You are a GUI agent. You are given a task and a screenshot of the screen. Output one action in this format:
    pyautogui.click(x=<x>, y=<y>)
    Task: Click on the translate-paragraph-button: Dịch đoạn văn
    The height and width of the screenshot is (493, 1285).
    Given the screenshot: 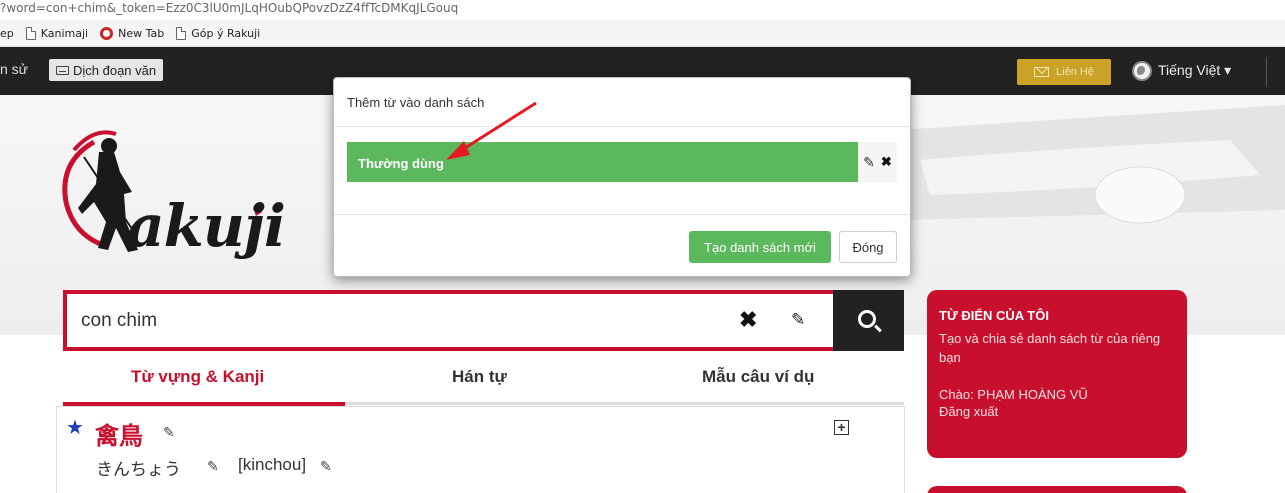 What is the action you would take?
    pyautogui.click(x=106, y=70)
    